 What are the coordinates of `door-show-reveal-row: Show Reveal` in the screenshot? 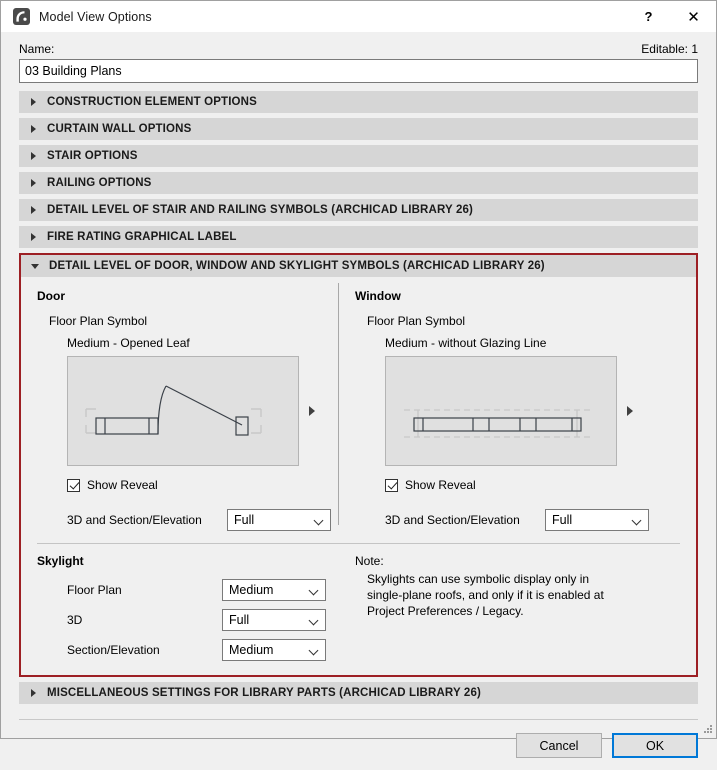 It's located at (203, 485).